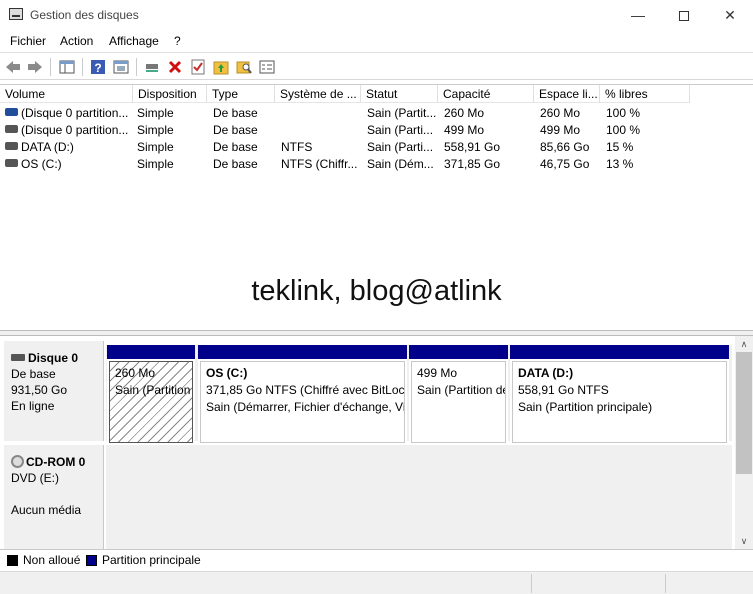 The width and height of the screenshot is (753, 594). What do you see at coordinates (66, 94) in the screenshot?
I see `col-volume: Volume` at bounding box center [66, 94].